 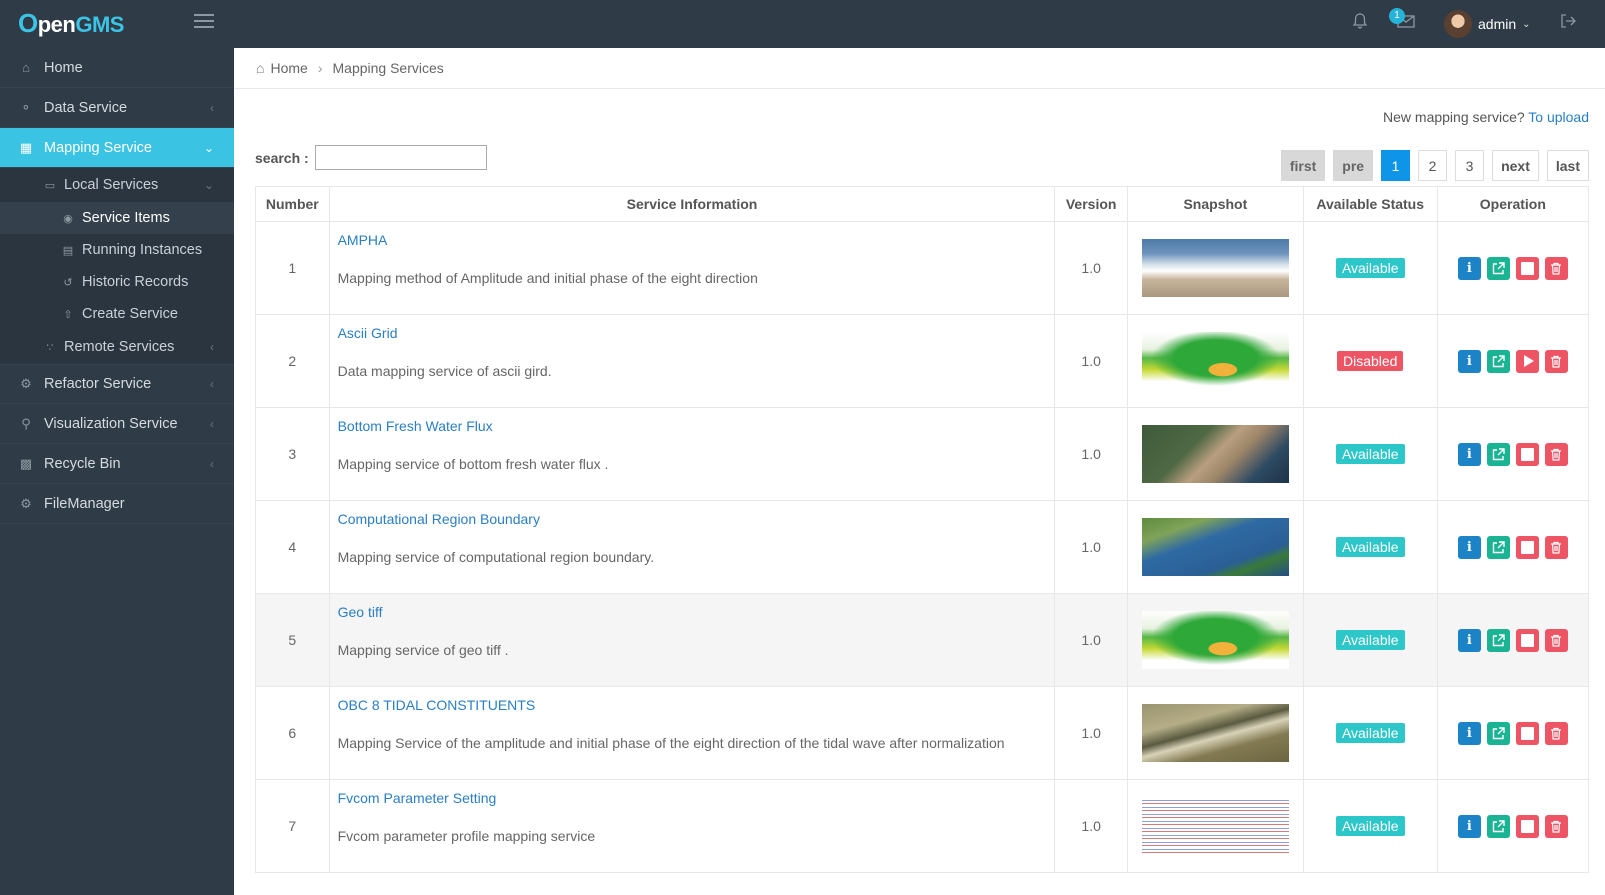 I want to click on bell-icon, so click(x=1360, y=23).